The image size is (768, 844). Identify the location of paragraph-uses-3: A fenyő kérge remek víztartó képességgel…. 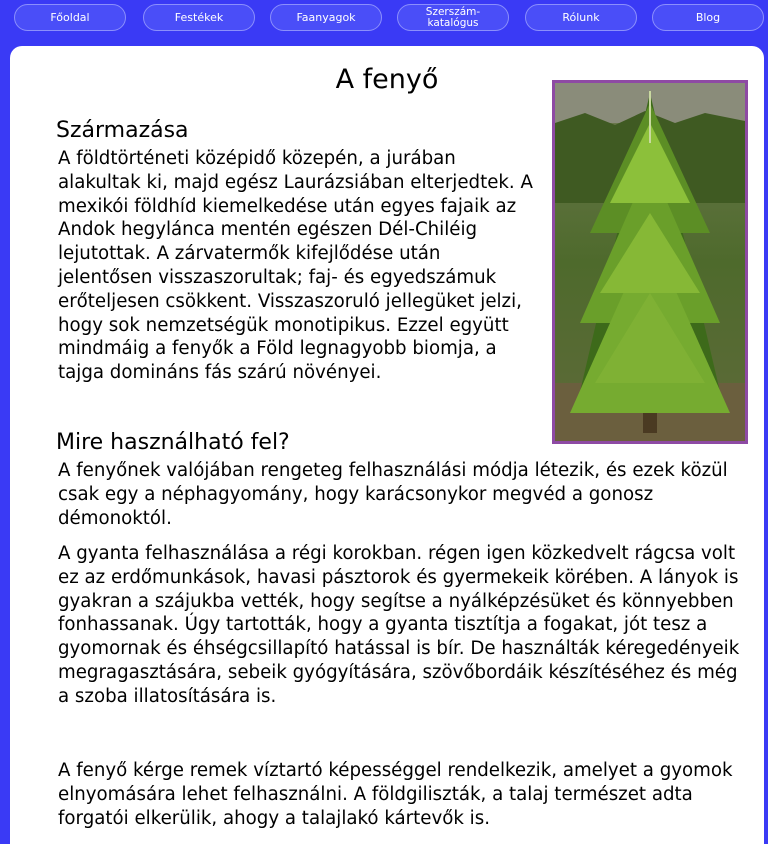
(395, 794).